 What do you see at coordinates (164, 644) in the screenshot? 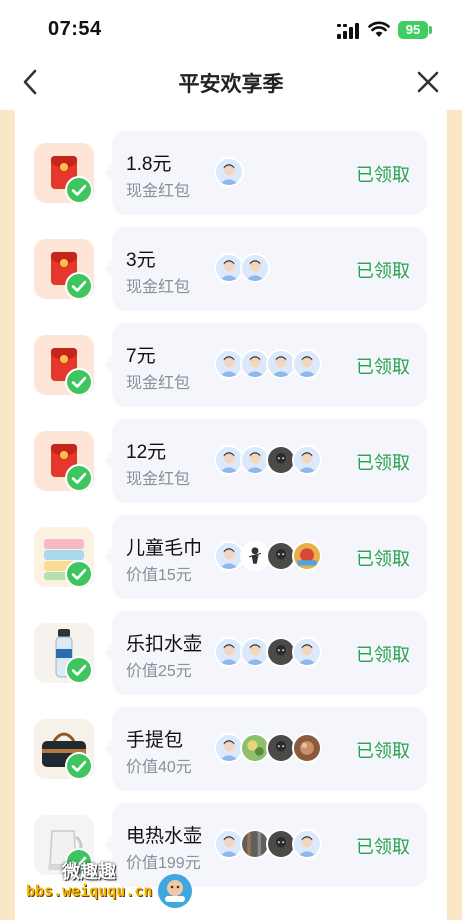
I see `reward-name: 乐扣水壶` at bounding box center [164, 644].